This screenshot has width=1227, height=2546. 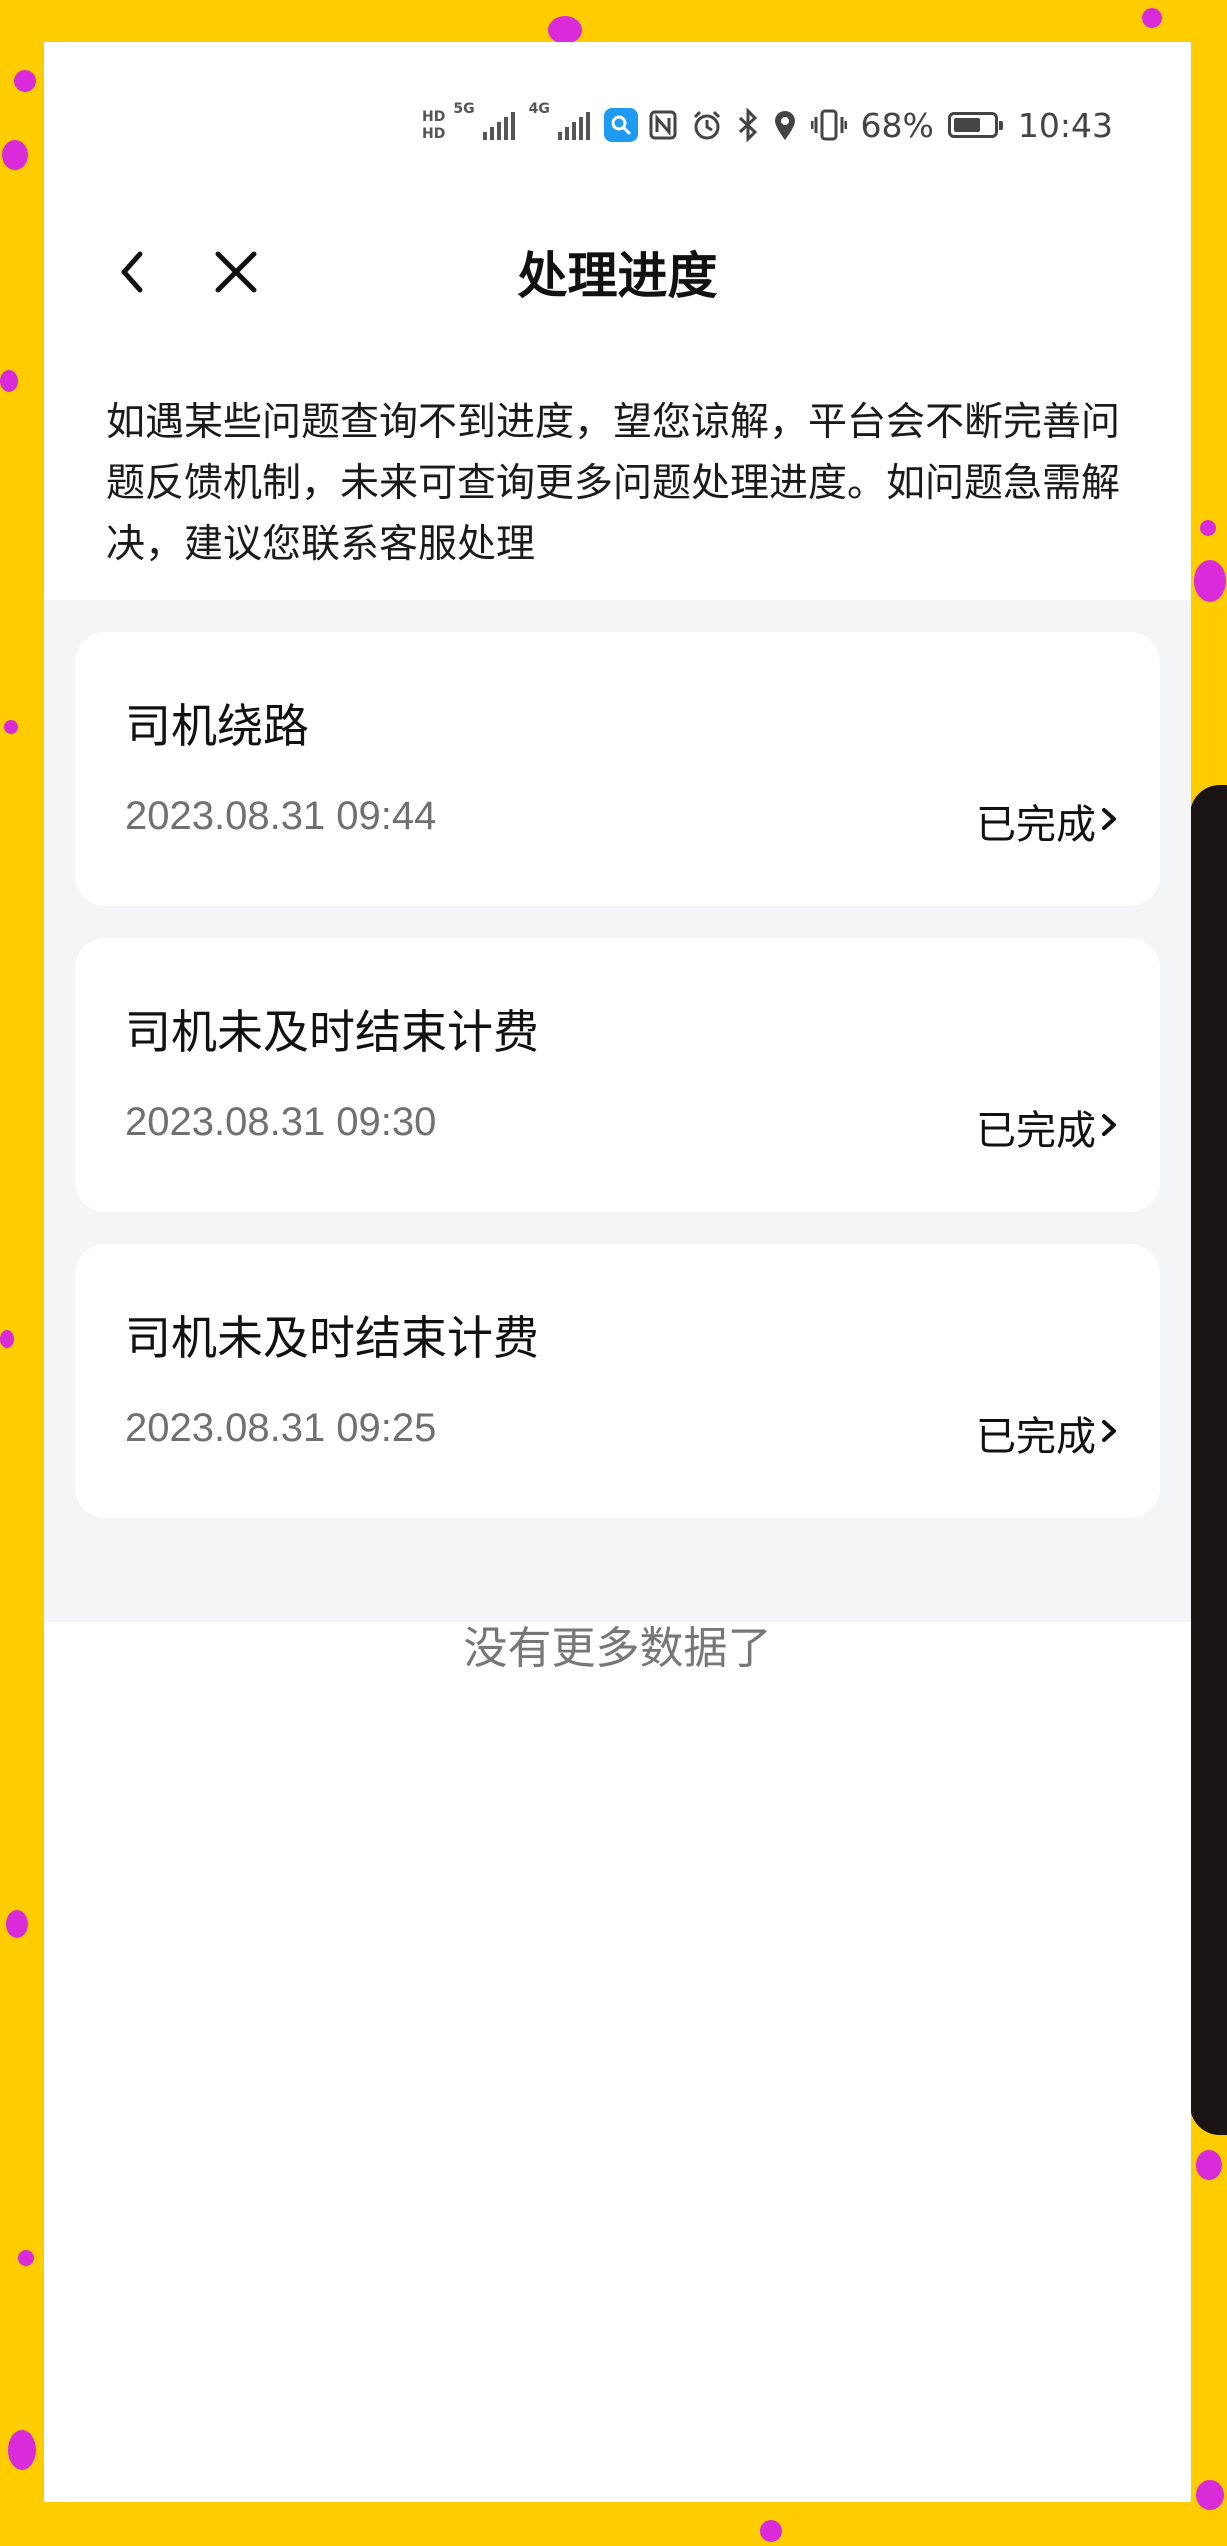 What do you see at coordinates (617, 1381) in the screenshot?
I see `record-card: 司机未及时结束计费 2023.08.31 09:25 已完成` at bounding box center [617, 1381].